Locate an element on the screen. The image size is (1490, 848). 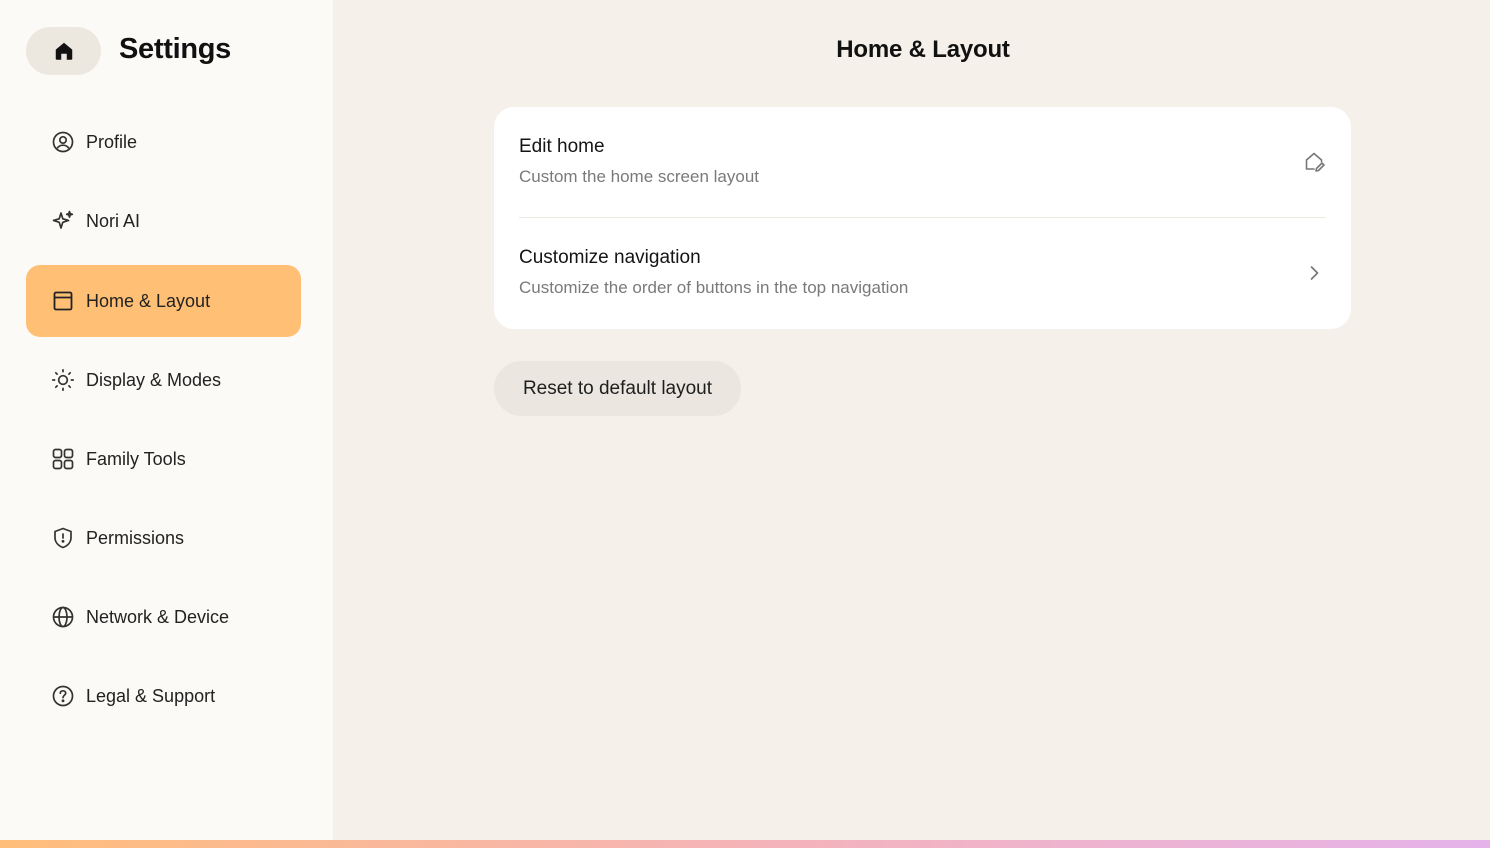
sidebar-item-network-device: Network & Device is located at coordinates (163, 617).